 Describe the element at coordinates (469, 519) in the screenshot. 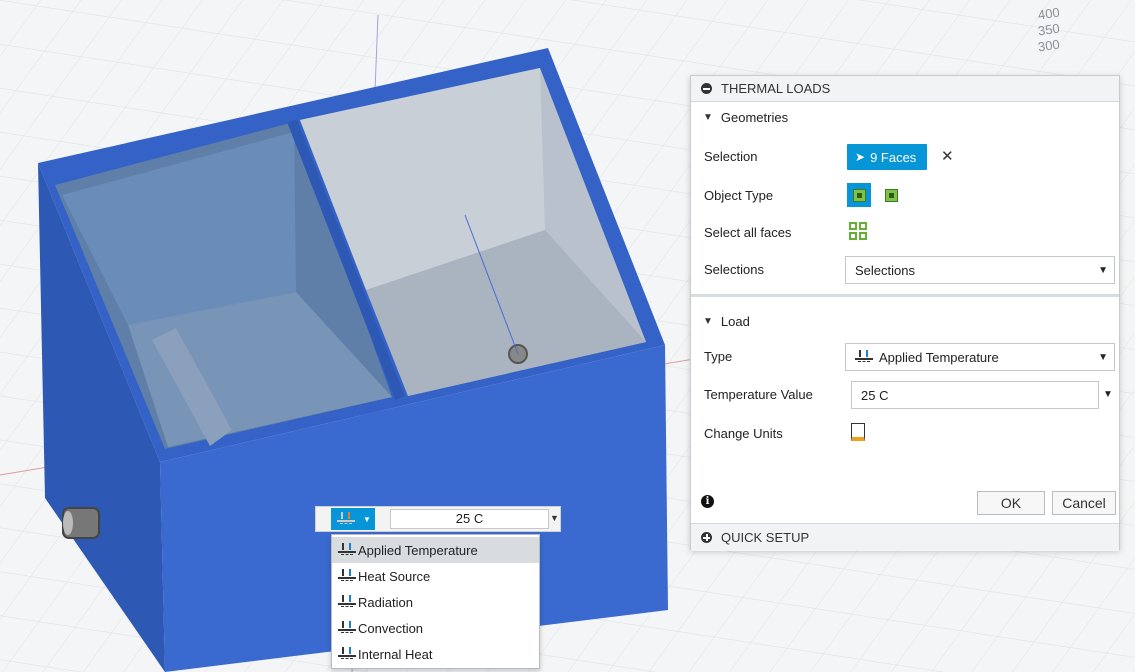

I see `canvas-temperature-input: 25 C` at that location.